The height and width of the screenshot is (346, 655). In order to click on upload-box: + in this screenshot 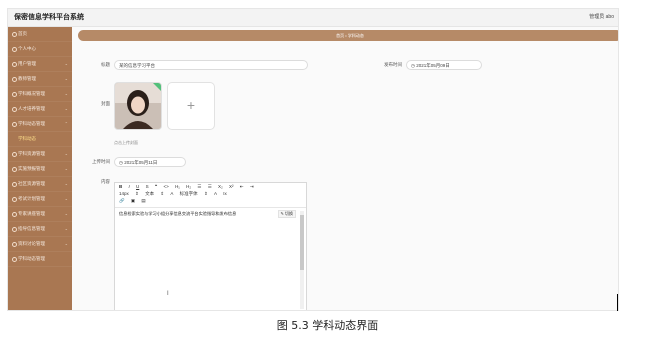, I will do `click(191, 106)`.